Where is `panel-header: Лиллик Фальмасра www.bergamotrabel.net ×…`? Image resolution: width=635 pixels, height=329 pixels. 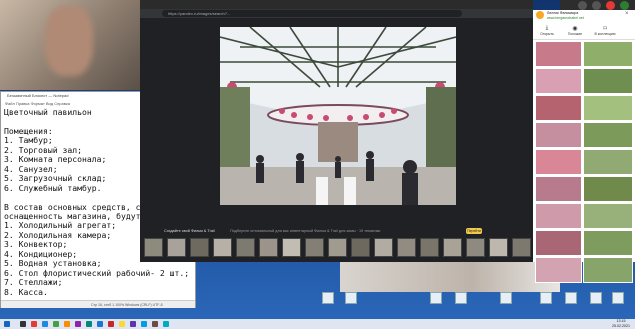
panel-header: Лиллик Фальмасра www.bergamotrabel.net ×… is located at coordinates (584, 25).